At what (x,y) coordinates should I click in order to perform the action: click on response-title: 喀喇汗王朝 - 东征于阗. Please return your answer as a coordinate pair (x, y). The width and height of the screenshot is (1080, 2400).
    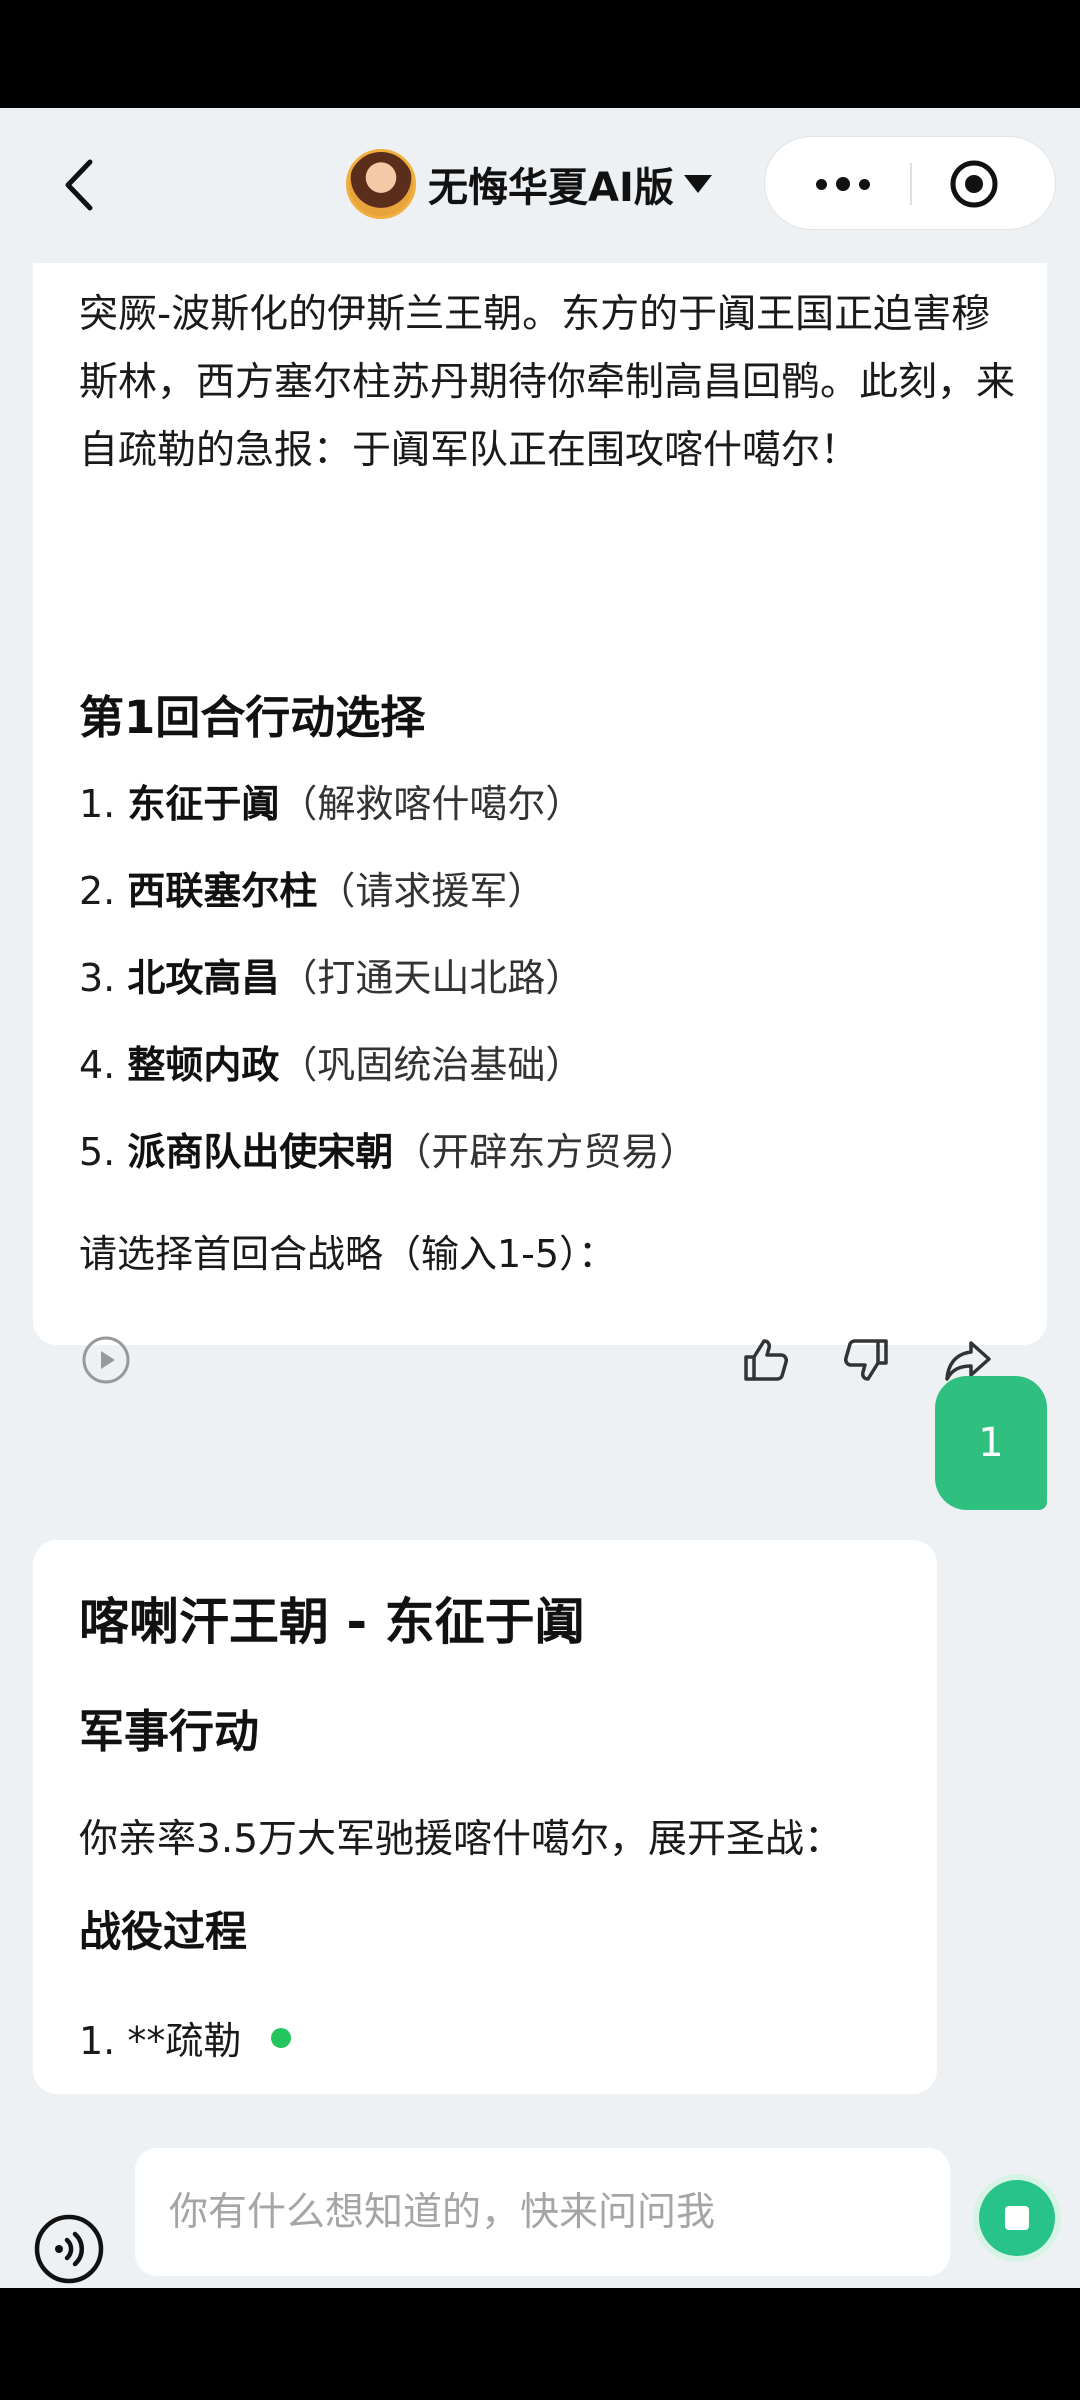
    Looking at the image, I should click on (332, 1622).